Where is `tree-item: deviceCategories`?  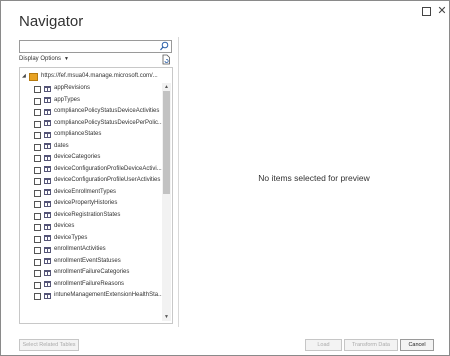
tree-item: deviceCategories is located at coordinates (91, 158).